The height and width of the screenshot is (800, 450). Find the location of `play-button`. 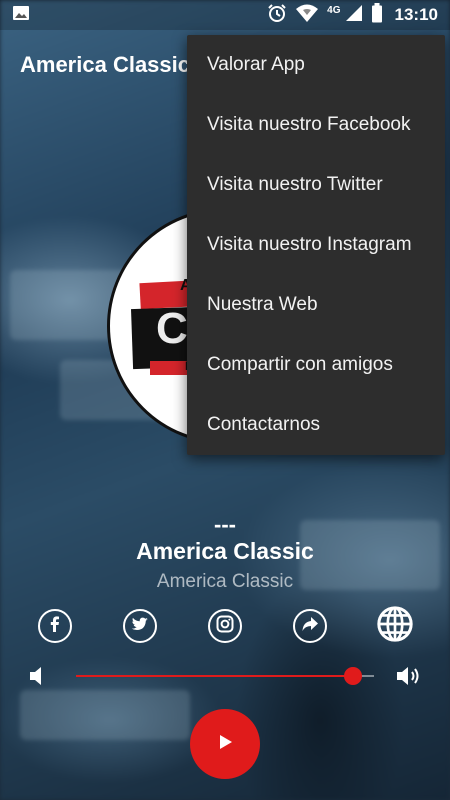

play-button is located at coordinates (225, 744).